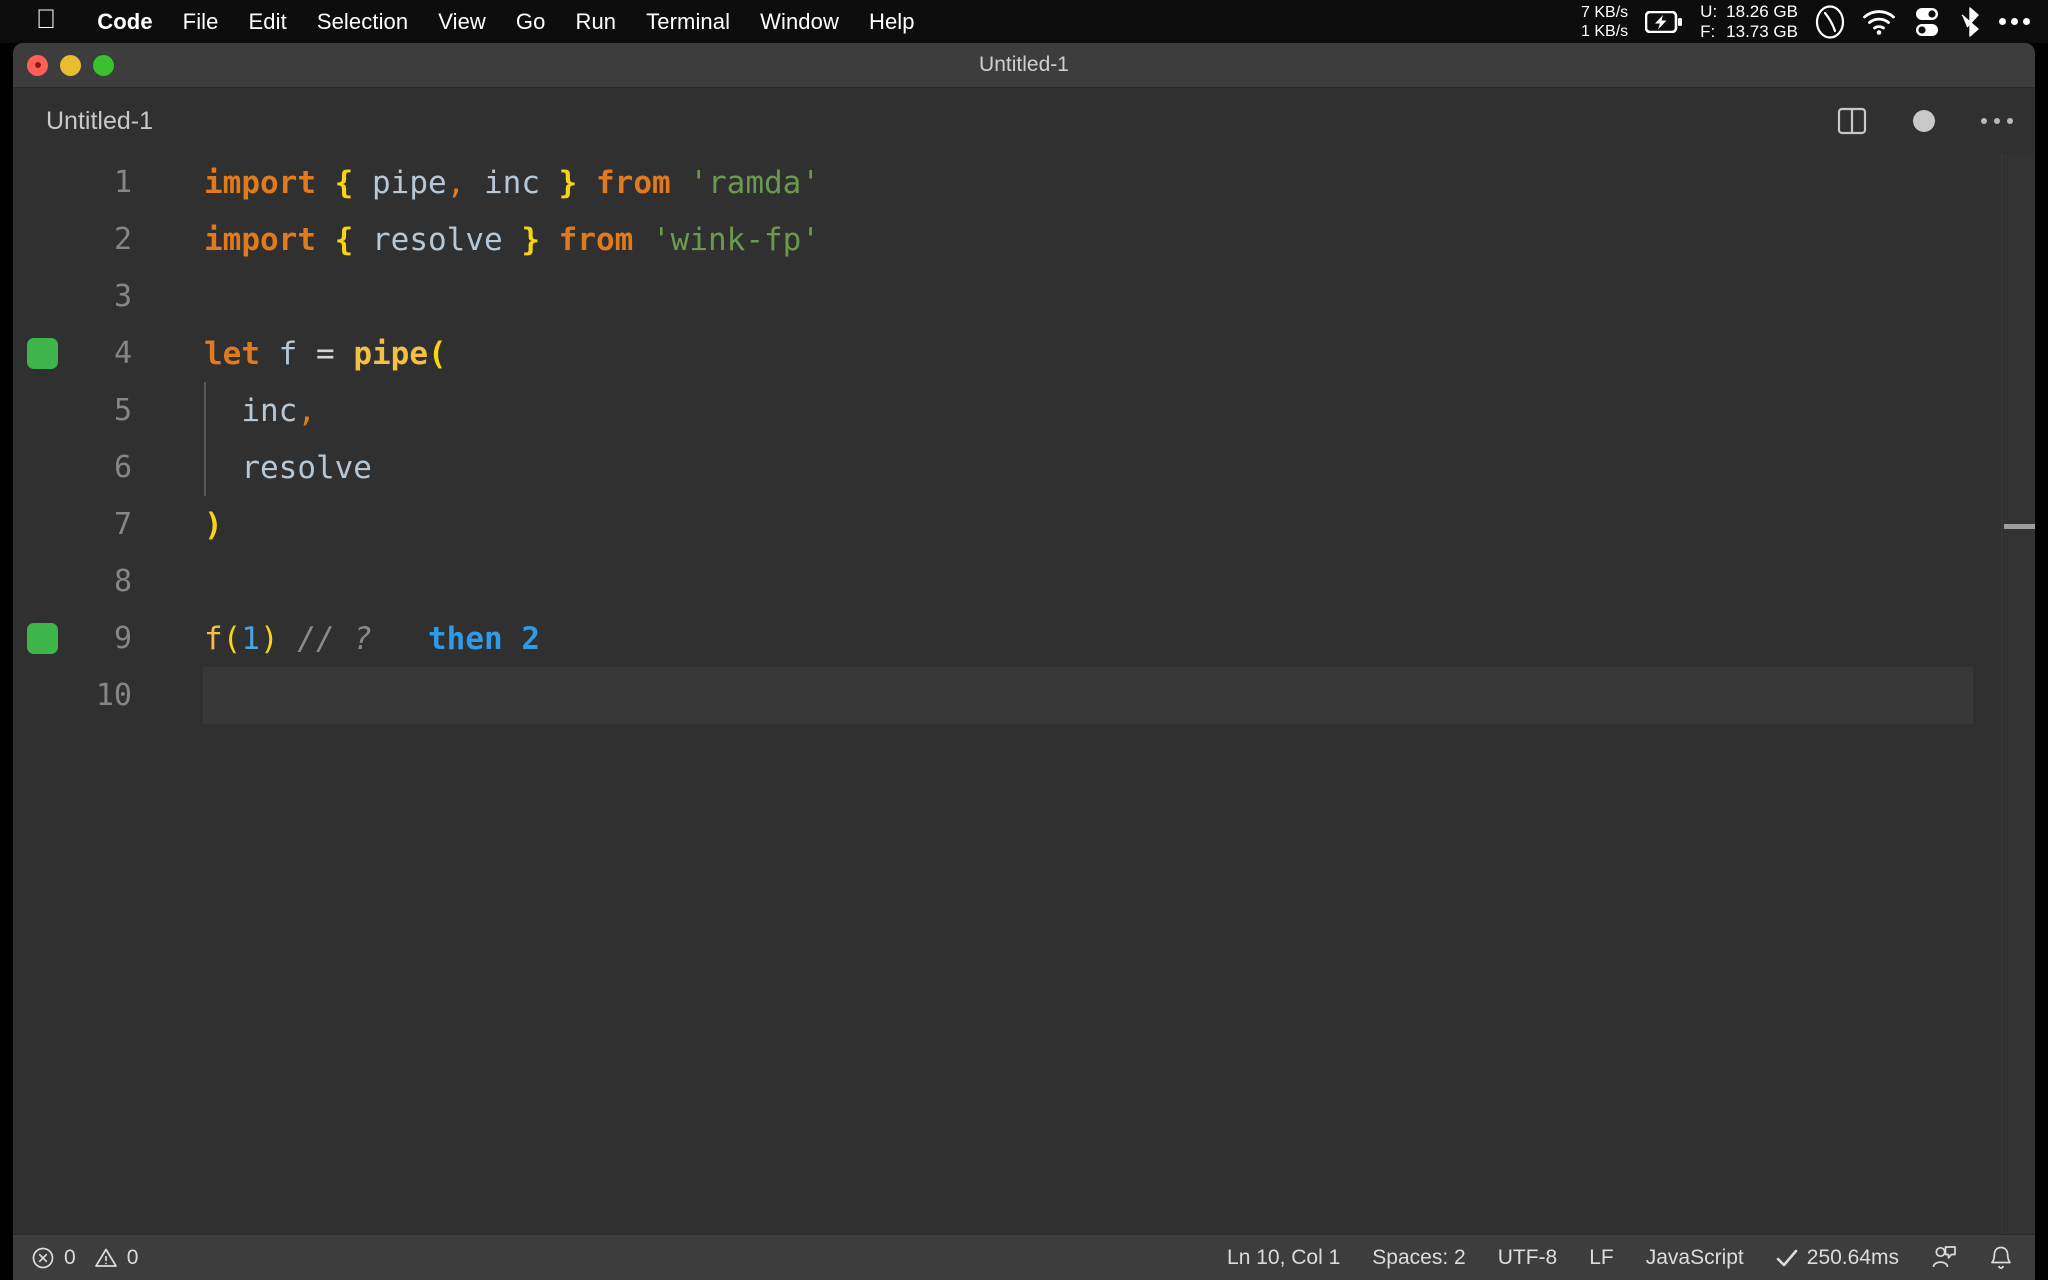  I want to click on code-token: 'ramda', so click(754, 182).